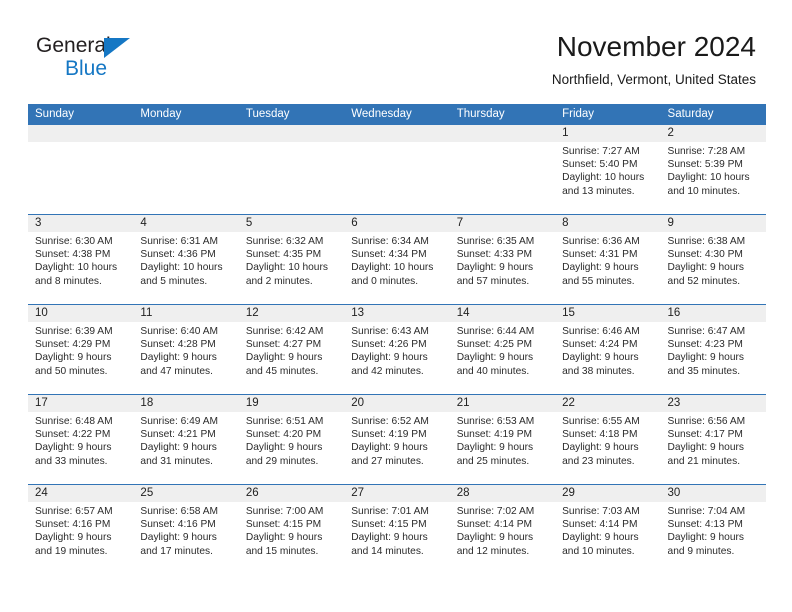 The height and width of the screenshot is (612, 792). I want to click on daylight-text: Daylight: 9 hours and 45 minutes., so click(284, 364).